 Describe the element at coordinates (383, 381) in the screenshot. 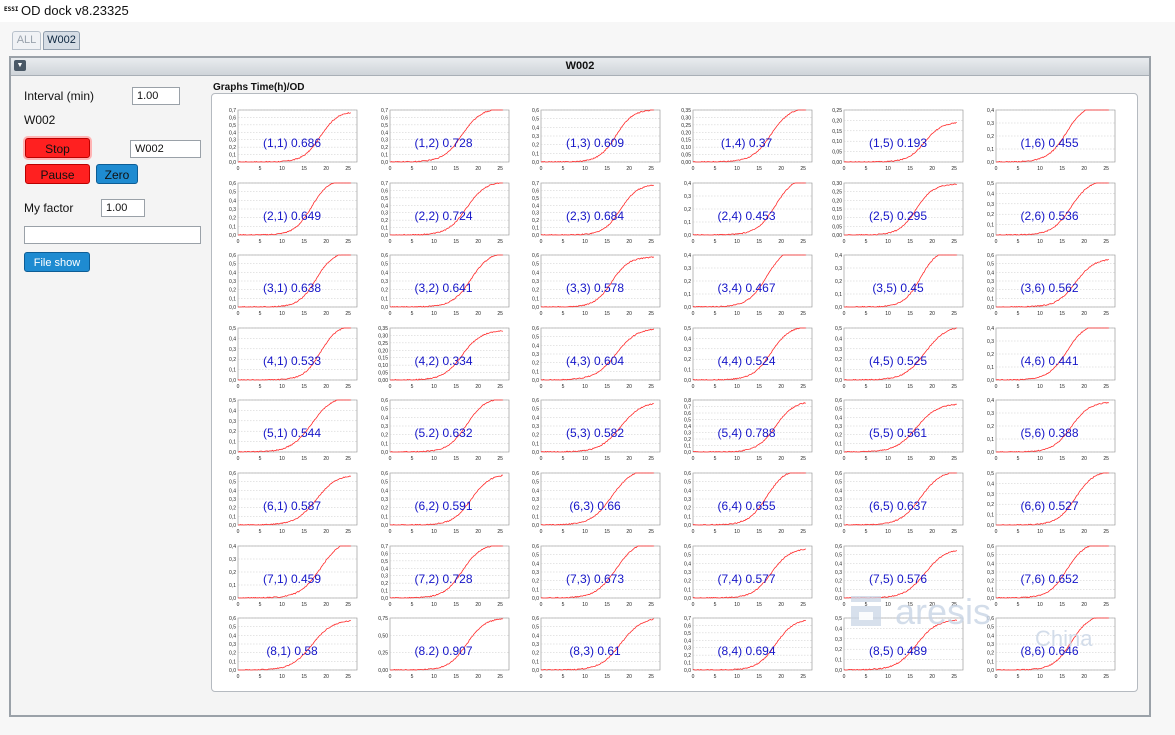

I see `y-tick-label: 0,00` at that location.